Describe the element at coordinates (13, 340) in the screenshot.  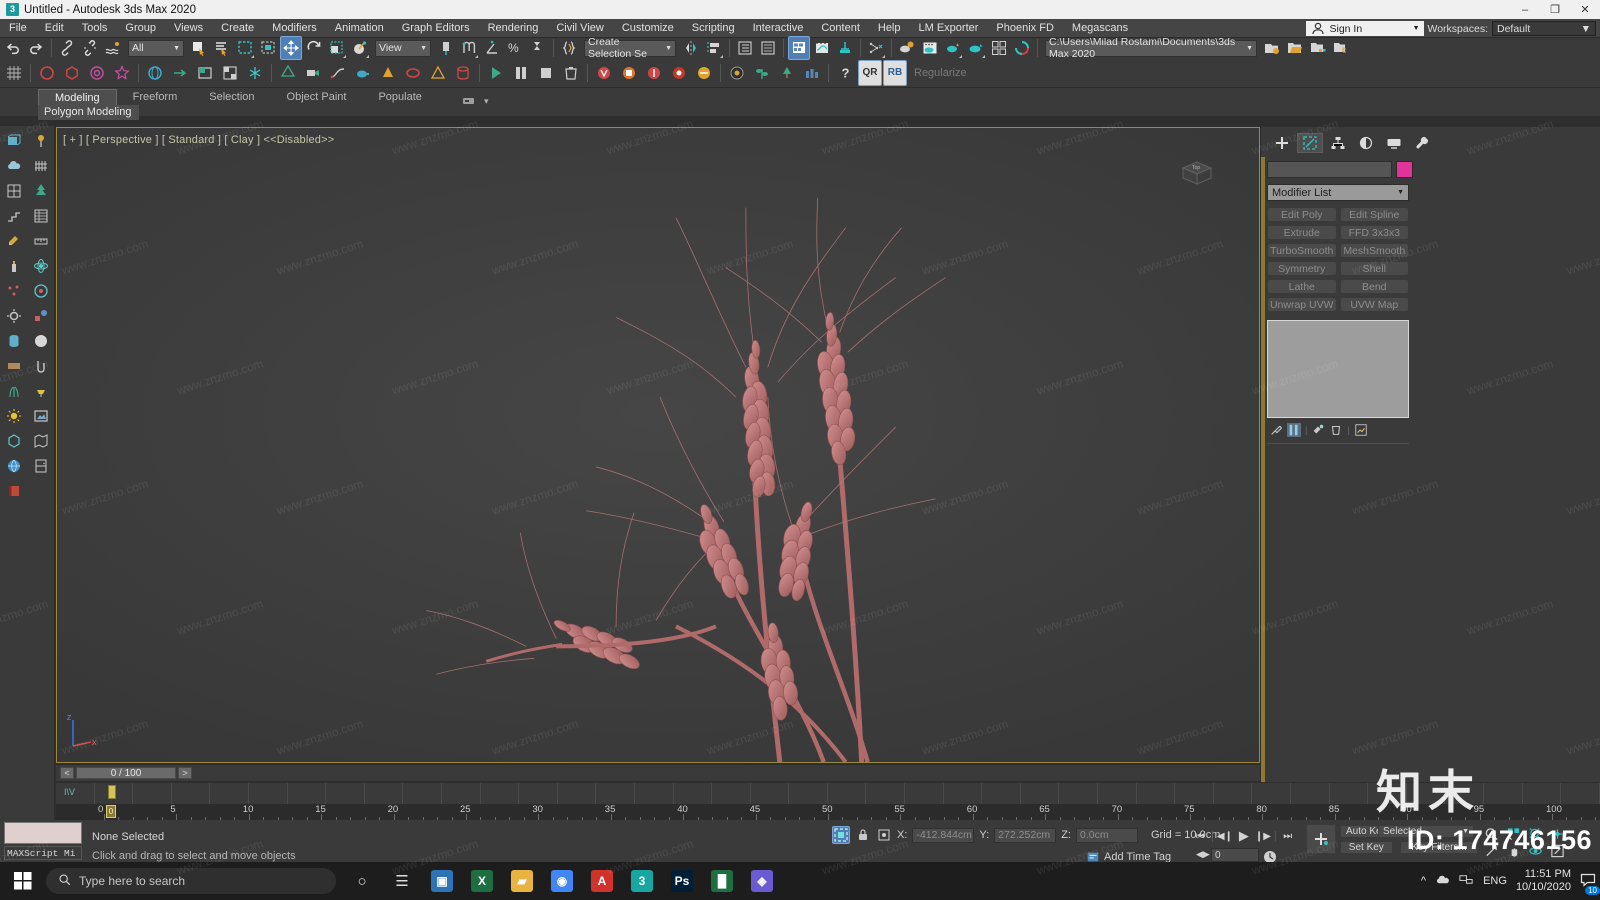
I see `tool-icon-cylinder` at that location.